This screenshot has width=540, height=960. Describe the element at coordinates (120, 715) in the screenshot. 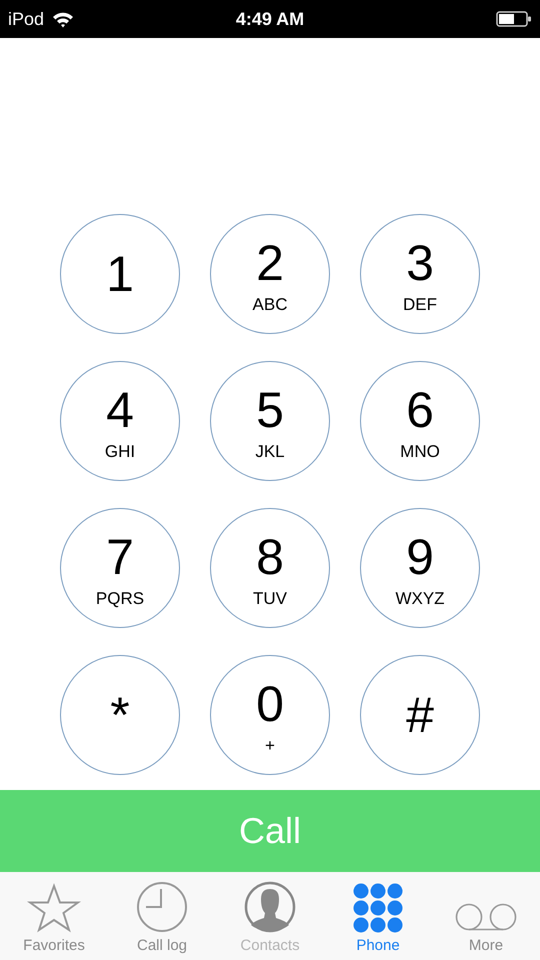

I see `keypad-key: *` at that location.